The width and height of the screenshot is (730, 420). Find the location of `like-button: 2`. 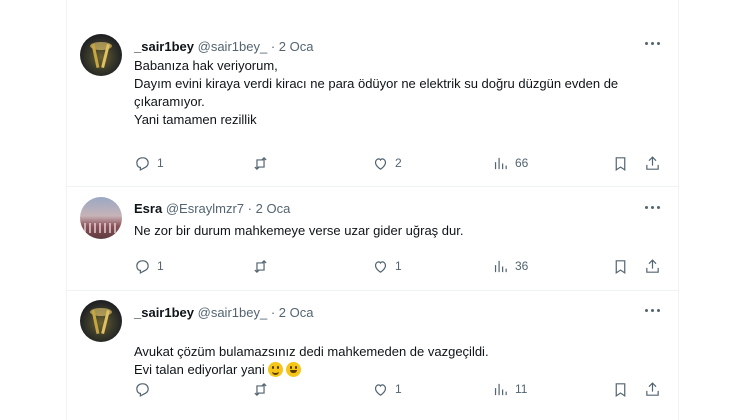

like-button: 2 is located at coordinates (387, 163).